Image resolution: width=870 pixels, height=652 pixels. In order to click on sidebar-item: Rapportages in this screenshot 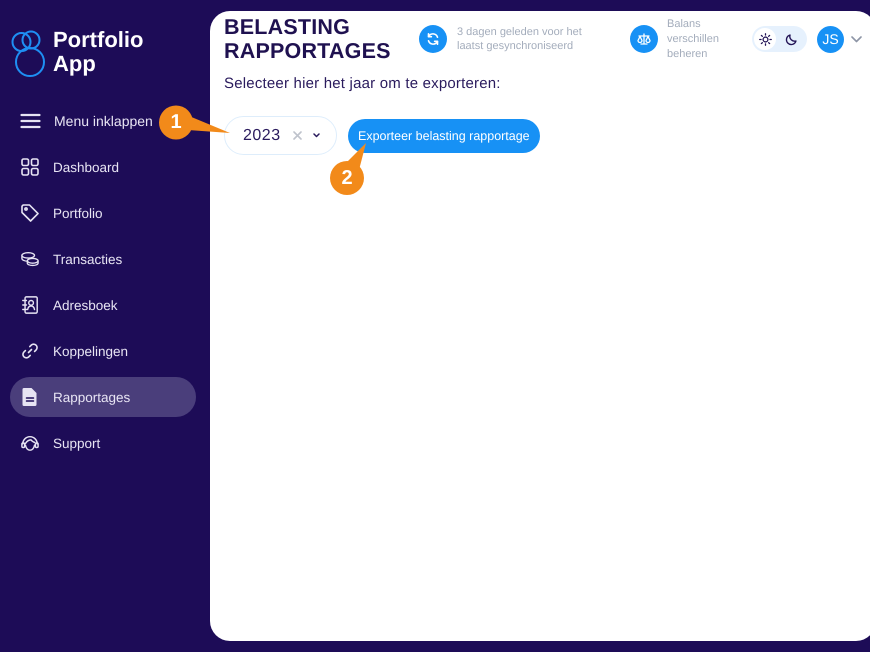, I will do `click(103, 397)`.